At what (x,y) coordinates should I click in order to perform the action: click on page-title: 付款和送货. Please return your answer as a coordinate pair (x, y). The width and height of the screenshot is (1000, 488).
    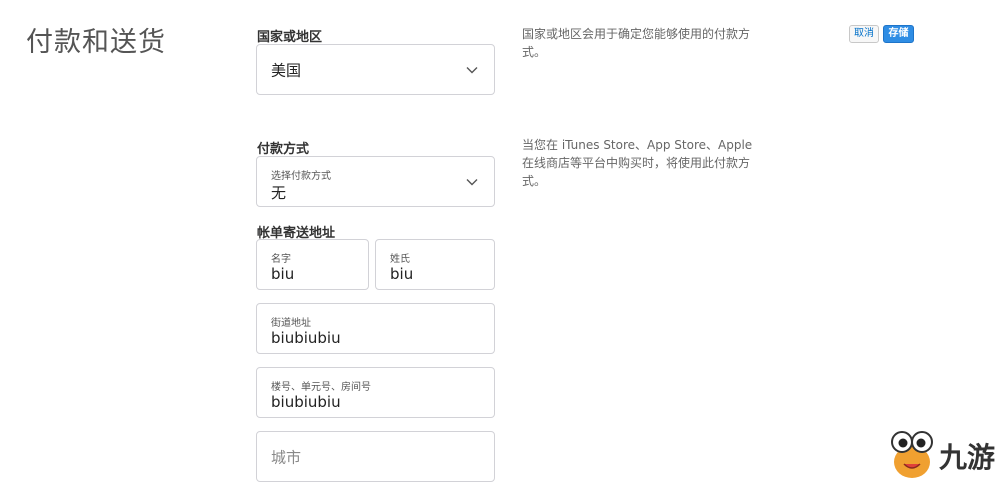
    Looking at the image, I should click on (96, 42).